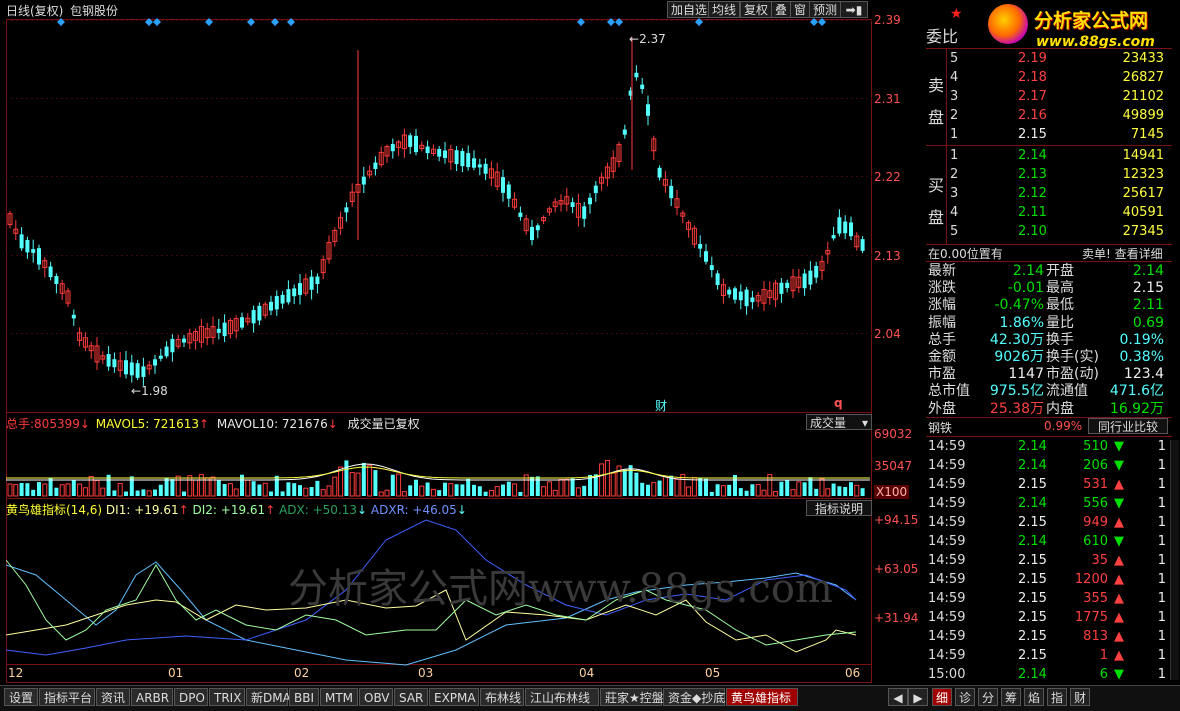 Image resolution: width=1180 pixels, height=711 pixels. Describe the element at coordinates (1143, 231) in the screenshot. I see `order-volume: 27345` at that location.